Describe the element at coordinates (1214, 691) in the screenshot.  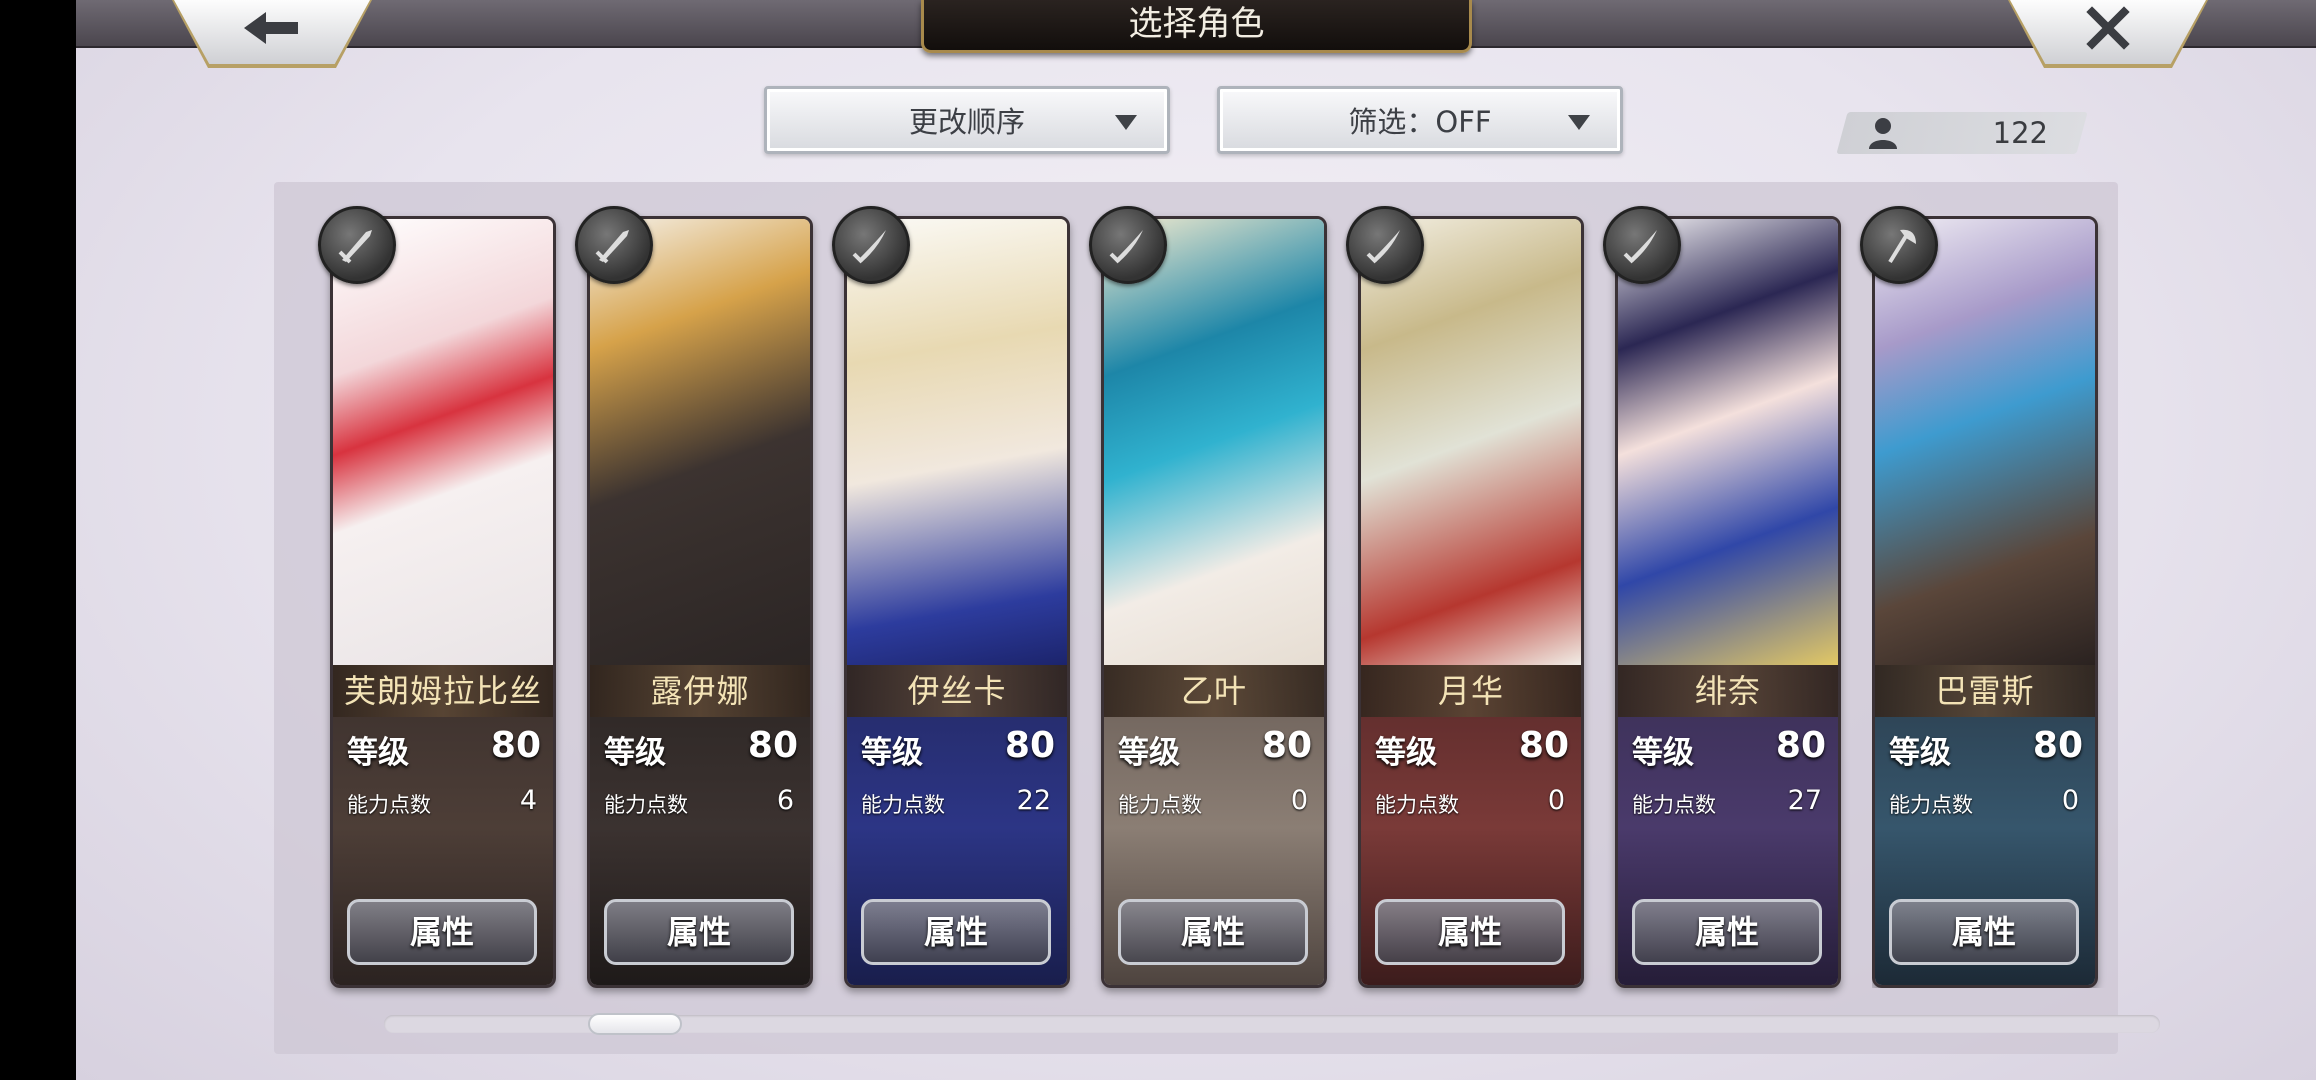
I see `character-name: 乙叶` at that location.